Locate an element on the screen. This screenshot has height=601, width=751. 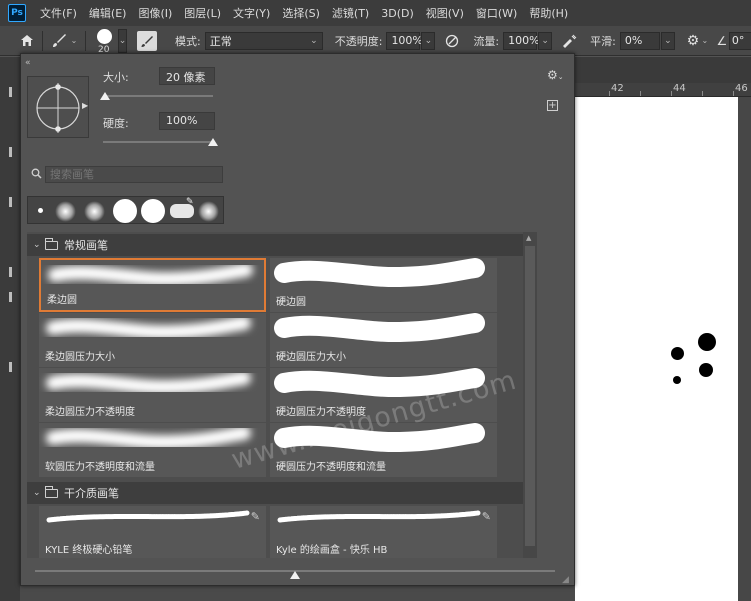
hardness-slider-handle is located at coordinates (213, 142).